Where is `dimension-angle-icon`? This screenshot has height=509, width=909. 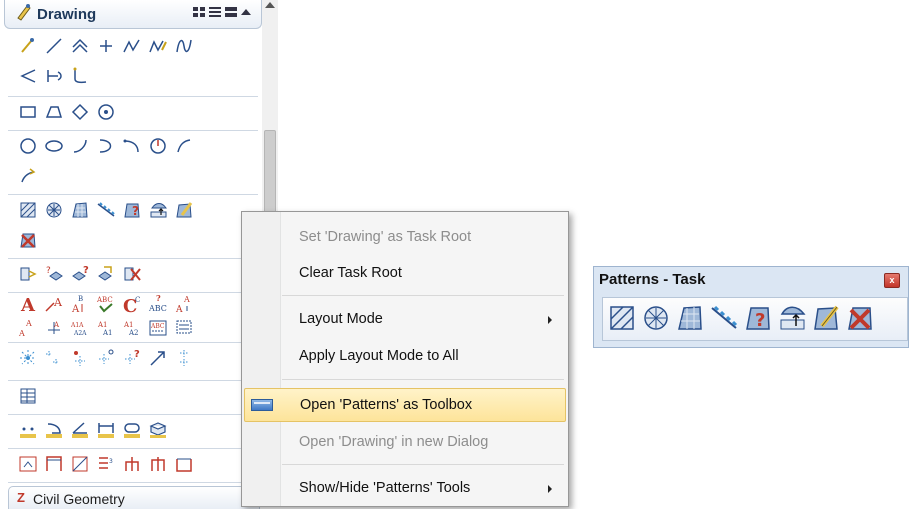 dimension-angle-icon is located at coordinates (80, 430).